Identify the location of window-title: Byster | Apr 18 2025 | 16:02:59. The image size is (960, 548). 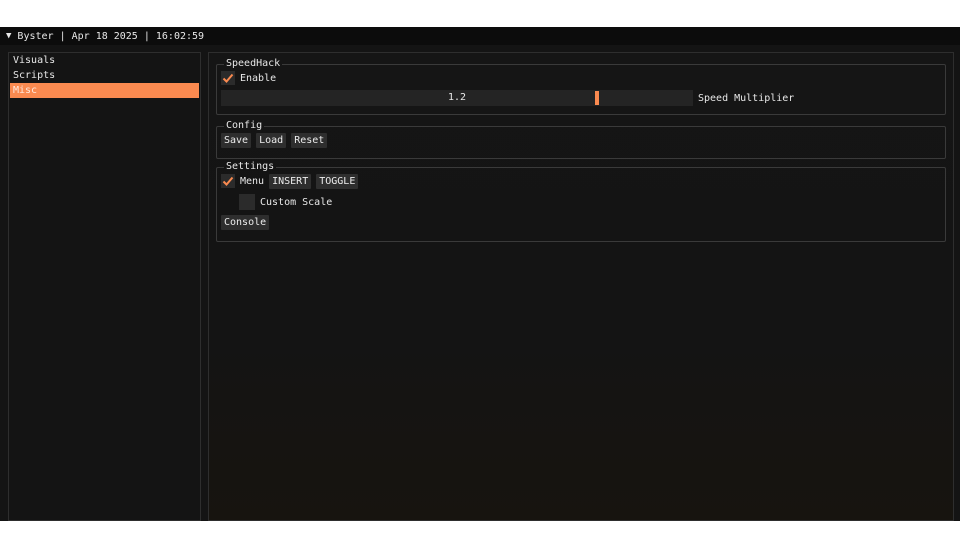
(111, 36).